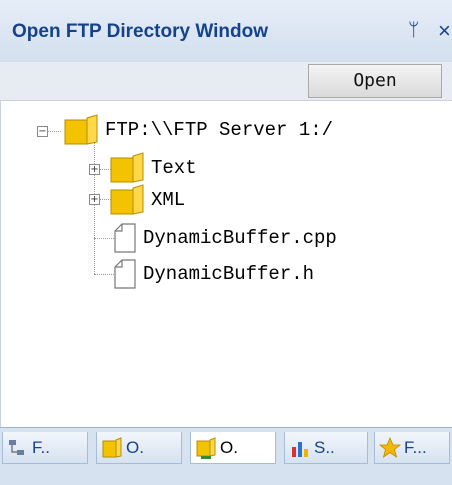 The width and height of the screenshot is (452, 485). I want to click on tab-open-directory: O., so click(139, 448).